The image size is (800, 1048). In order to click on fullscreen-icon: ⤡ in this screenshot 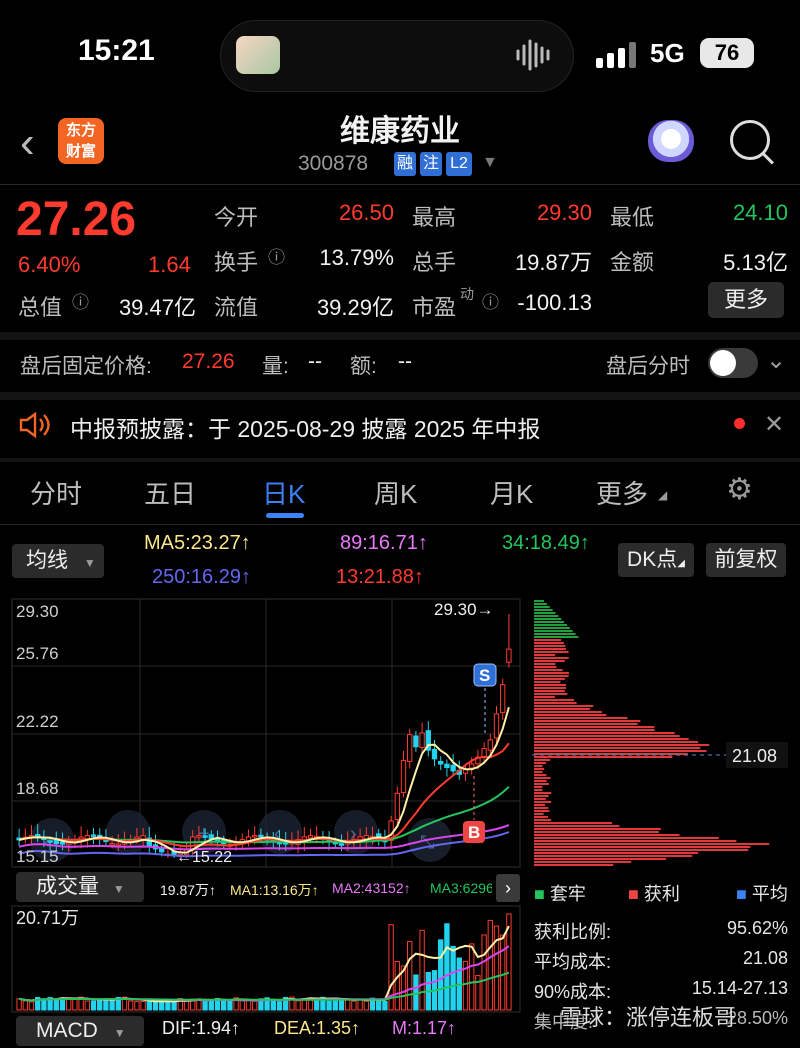, I will do `click(427, 842)`.